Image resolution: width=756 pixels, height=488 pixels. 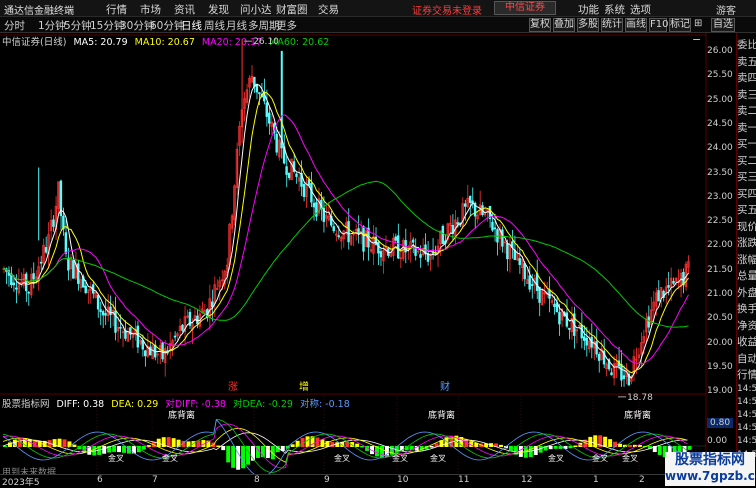 What do you see at coordinates (720, 269) in the screenshot?
I see `price-tick: 21.50` at bounding box center [720, 269].